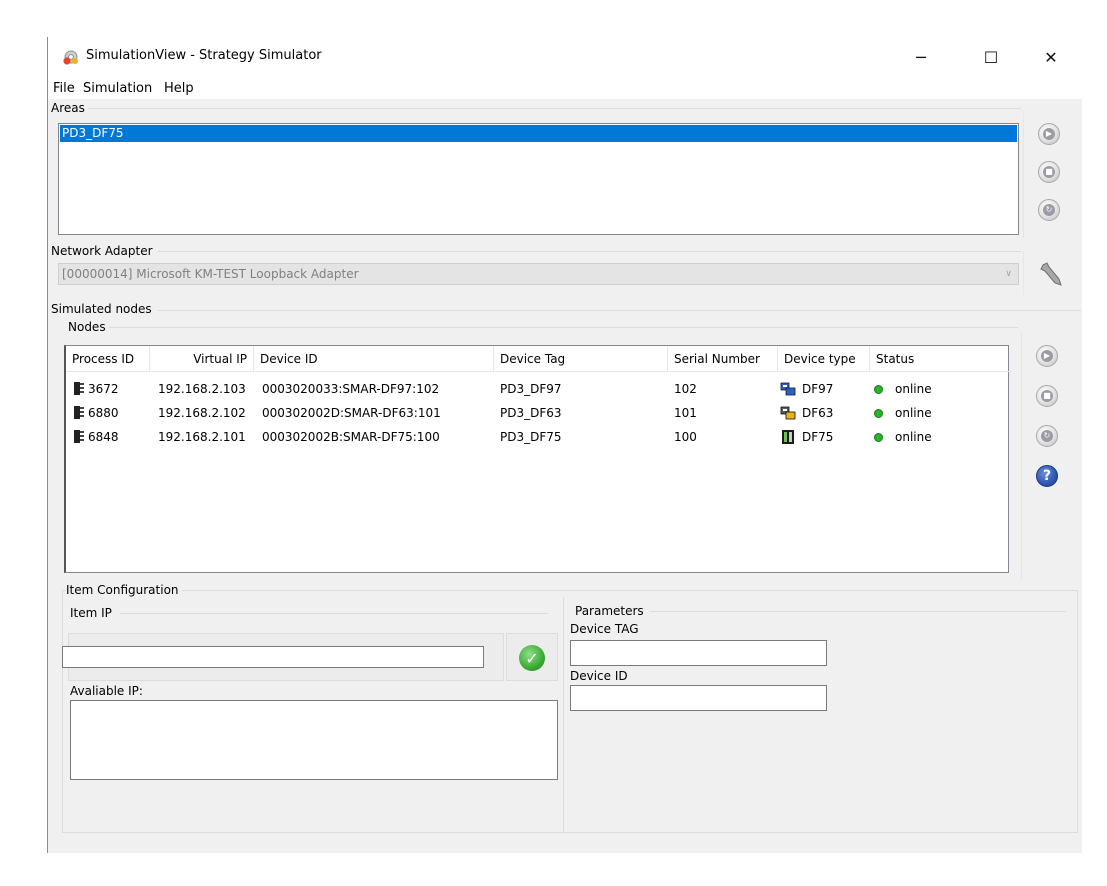  What do you see at coordinates (117, 88) in the screenshot?
I see `menu-simulation: Simulation` at bounding box center [117, 88].